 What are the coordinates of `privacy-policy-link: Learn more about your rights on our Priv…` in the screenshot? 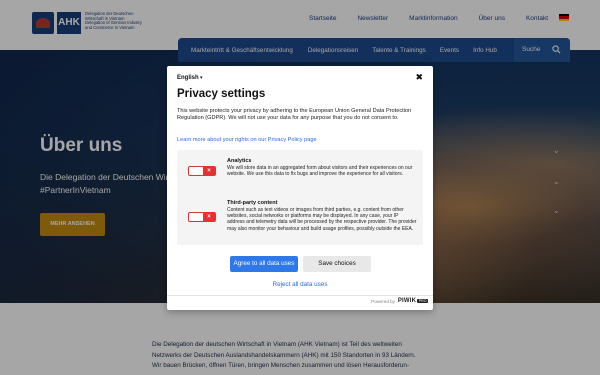 It's located at (247, 140).